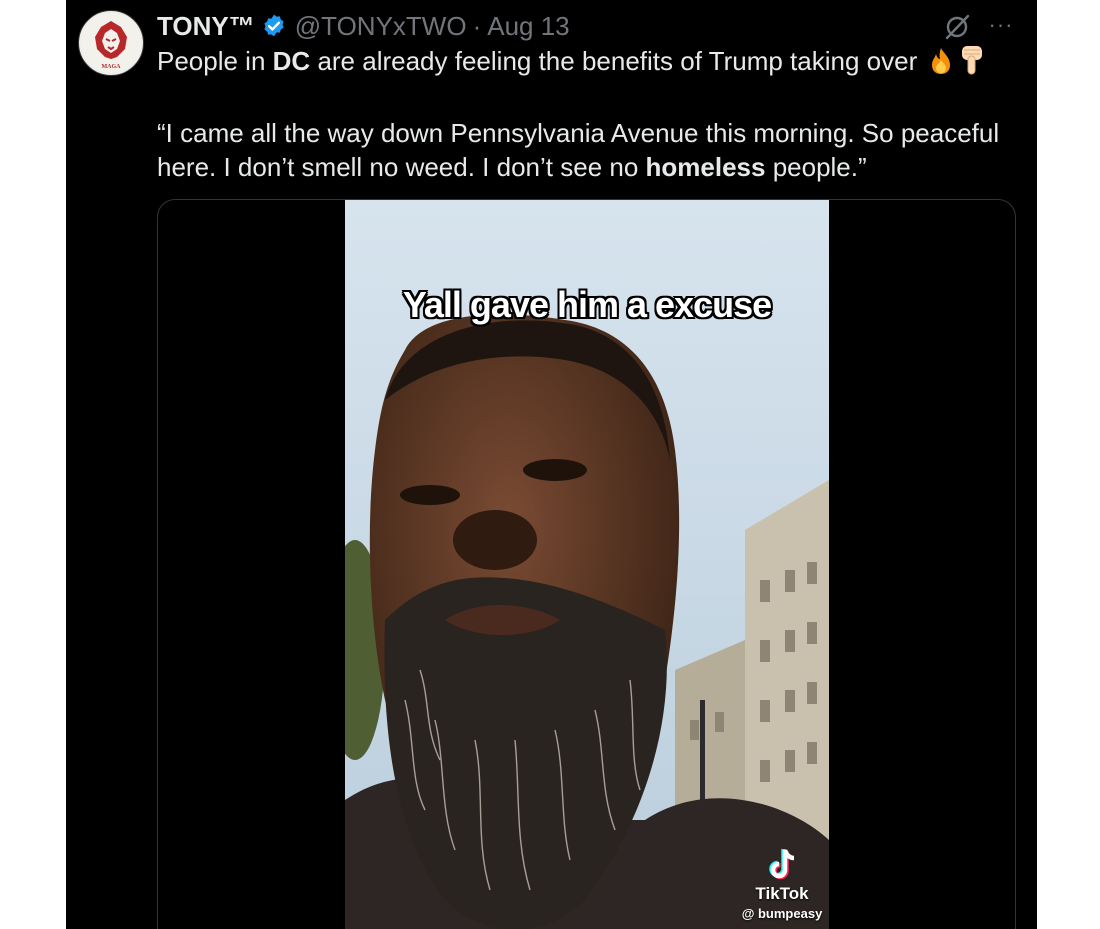 This screenshot has height=929, width=1100. Describe the element at coordinates (112, 67) in the screenshot. I see `avatar-label: MAGA` at that location.